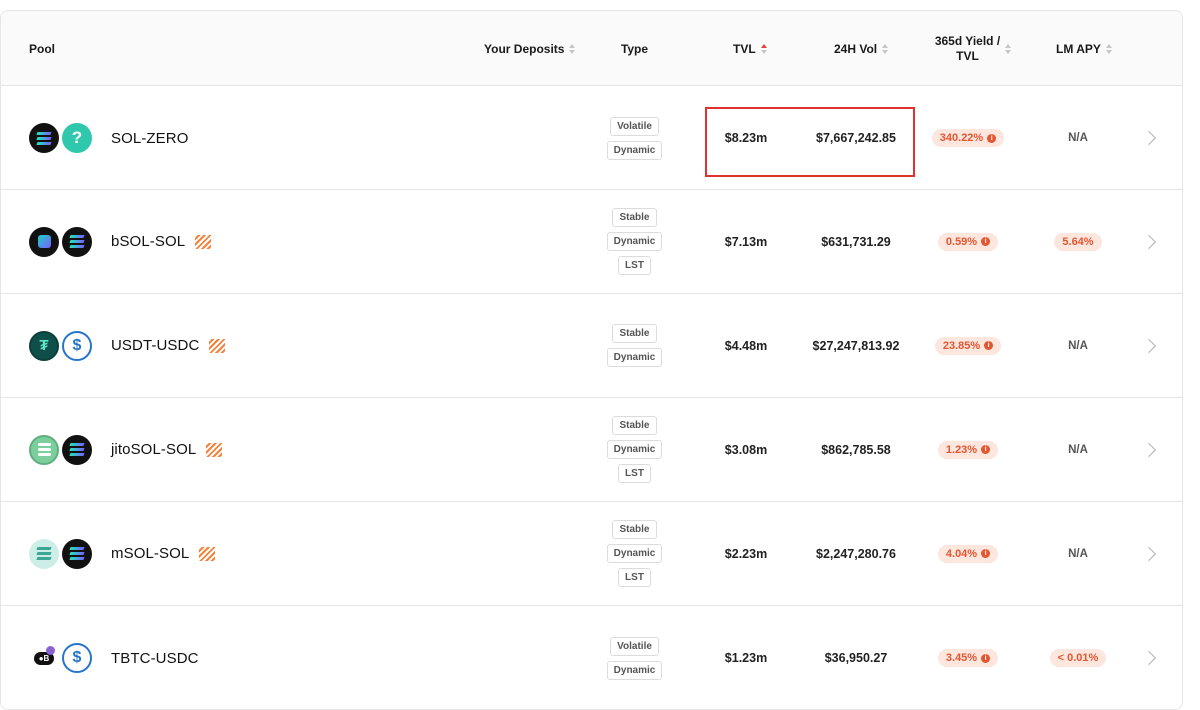  Describe the element at coordinates (530, 48) in the screenshot. I see `header-your-deposits: Your Deposits` at that location.